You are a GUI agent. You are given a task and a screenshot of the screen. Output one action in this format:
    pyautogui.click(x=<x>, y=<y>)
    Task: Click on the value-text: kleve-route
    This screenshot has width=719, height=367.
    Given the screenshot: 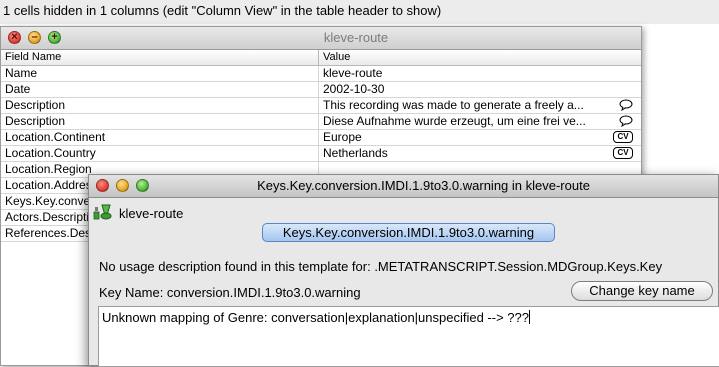 What is the action you would take?
    pyautogui.click(x=353, y=73)
    